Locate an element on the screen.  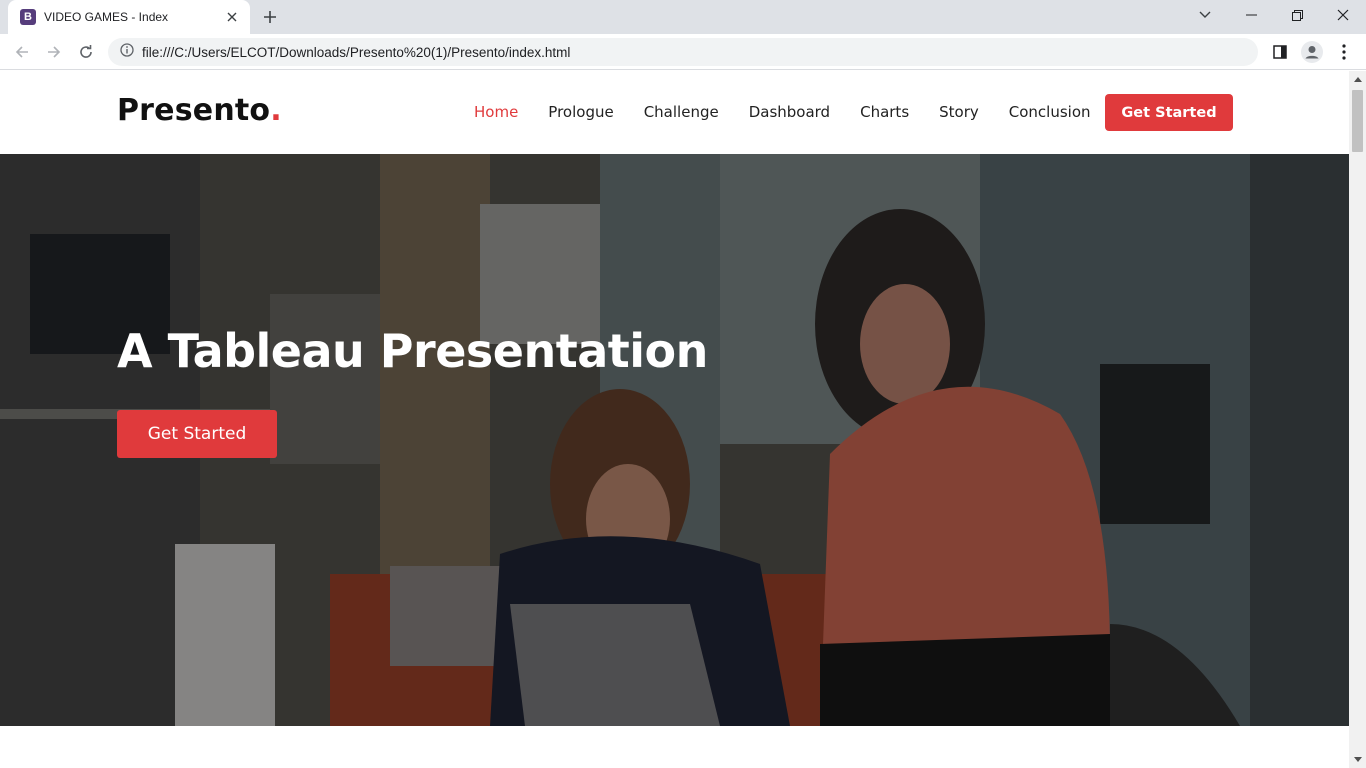
side-panel-icon is located at coordinates (1280, 52).